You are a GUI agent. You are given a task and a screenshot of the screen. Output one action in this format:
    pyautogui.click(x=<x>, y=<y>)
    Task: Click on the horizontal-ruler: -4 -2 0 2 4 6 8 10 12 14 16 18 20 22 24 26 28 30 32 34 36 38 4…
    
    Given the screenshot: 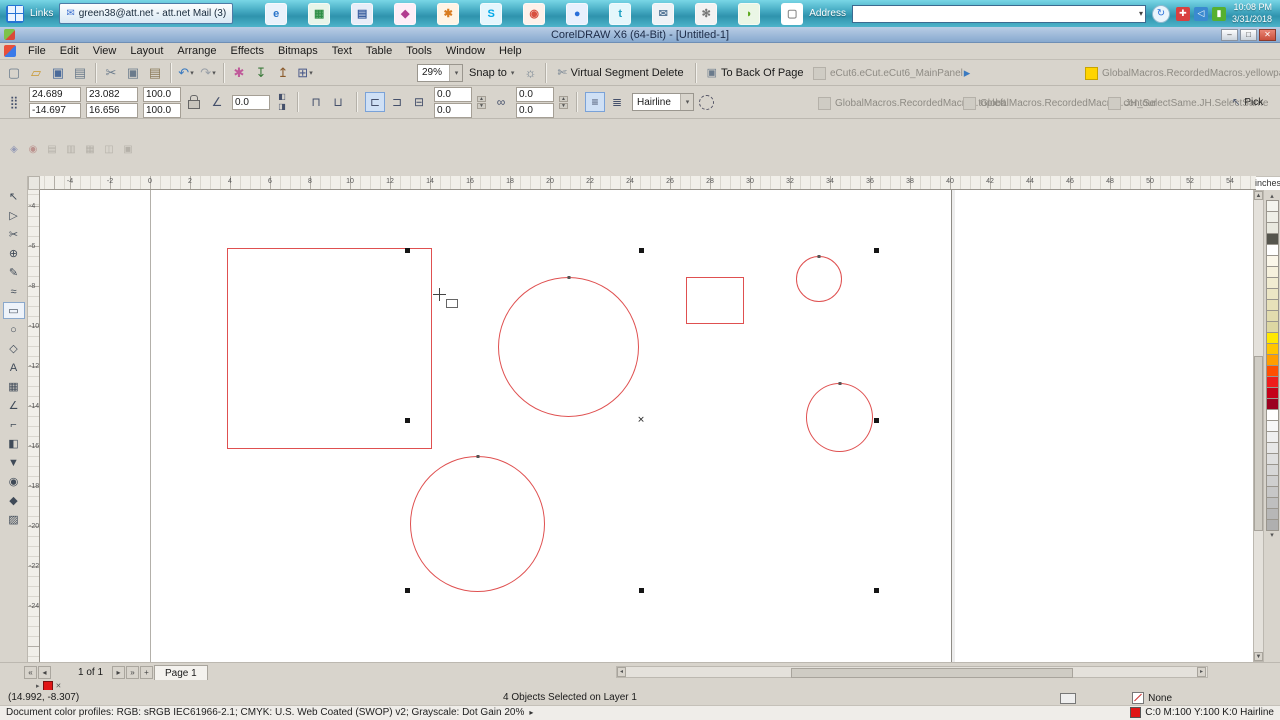 What is the action you would take?
    pyautogui.click(x=648, y=183)
    